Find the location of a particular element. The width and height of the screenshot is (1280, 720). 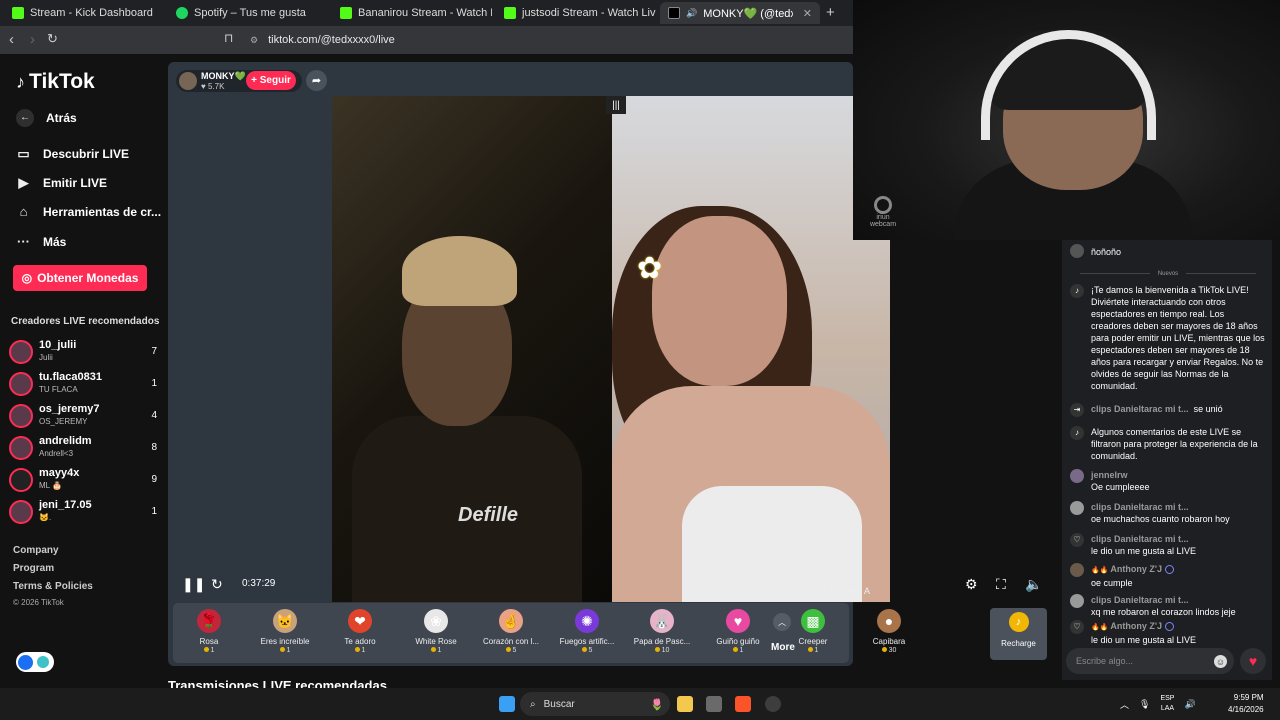

heart-gift-icon: ❤ is located at coordinates (360, 621).